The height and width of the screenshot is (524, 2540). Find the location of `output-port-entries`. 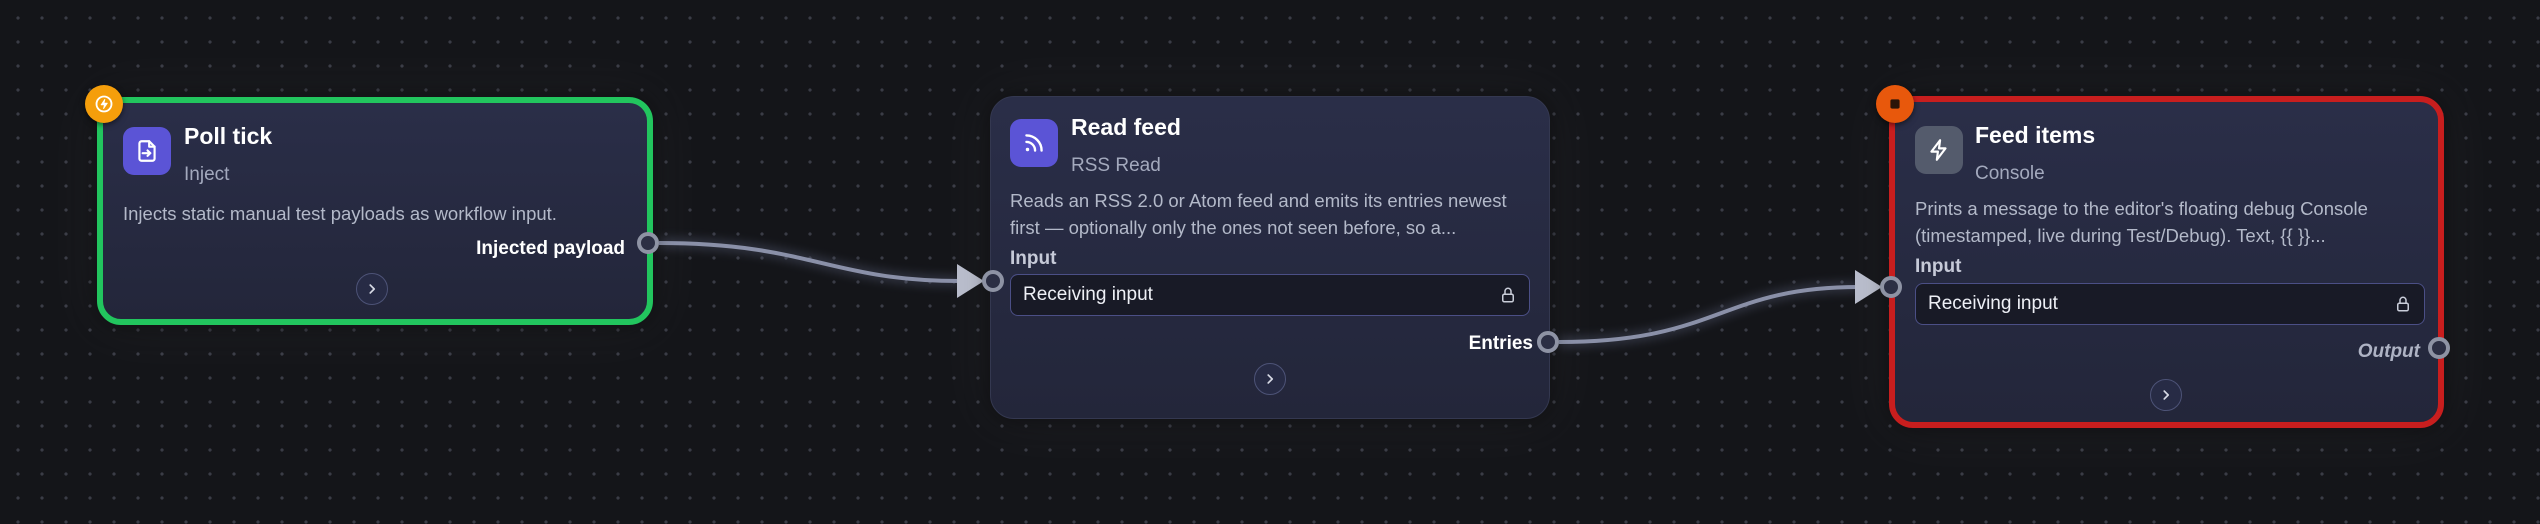

output-port-entries is located at coordinates (1548, 342).